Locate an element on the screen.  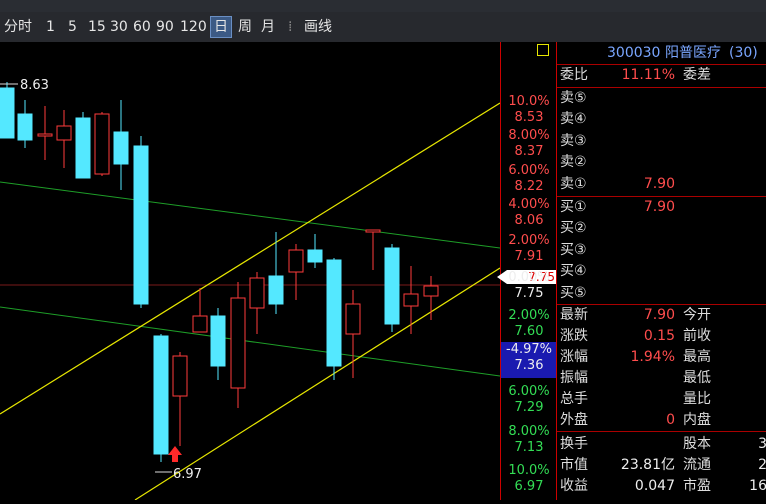
quote-value: 23.81亿 is located at coordinates (647, 465).